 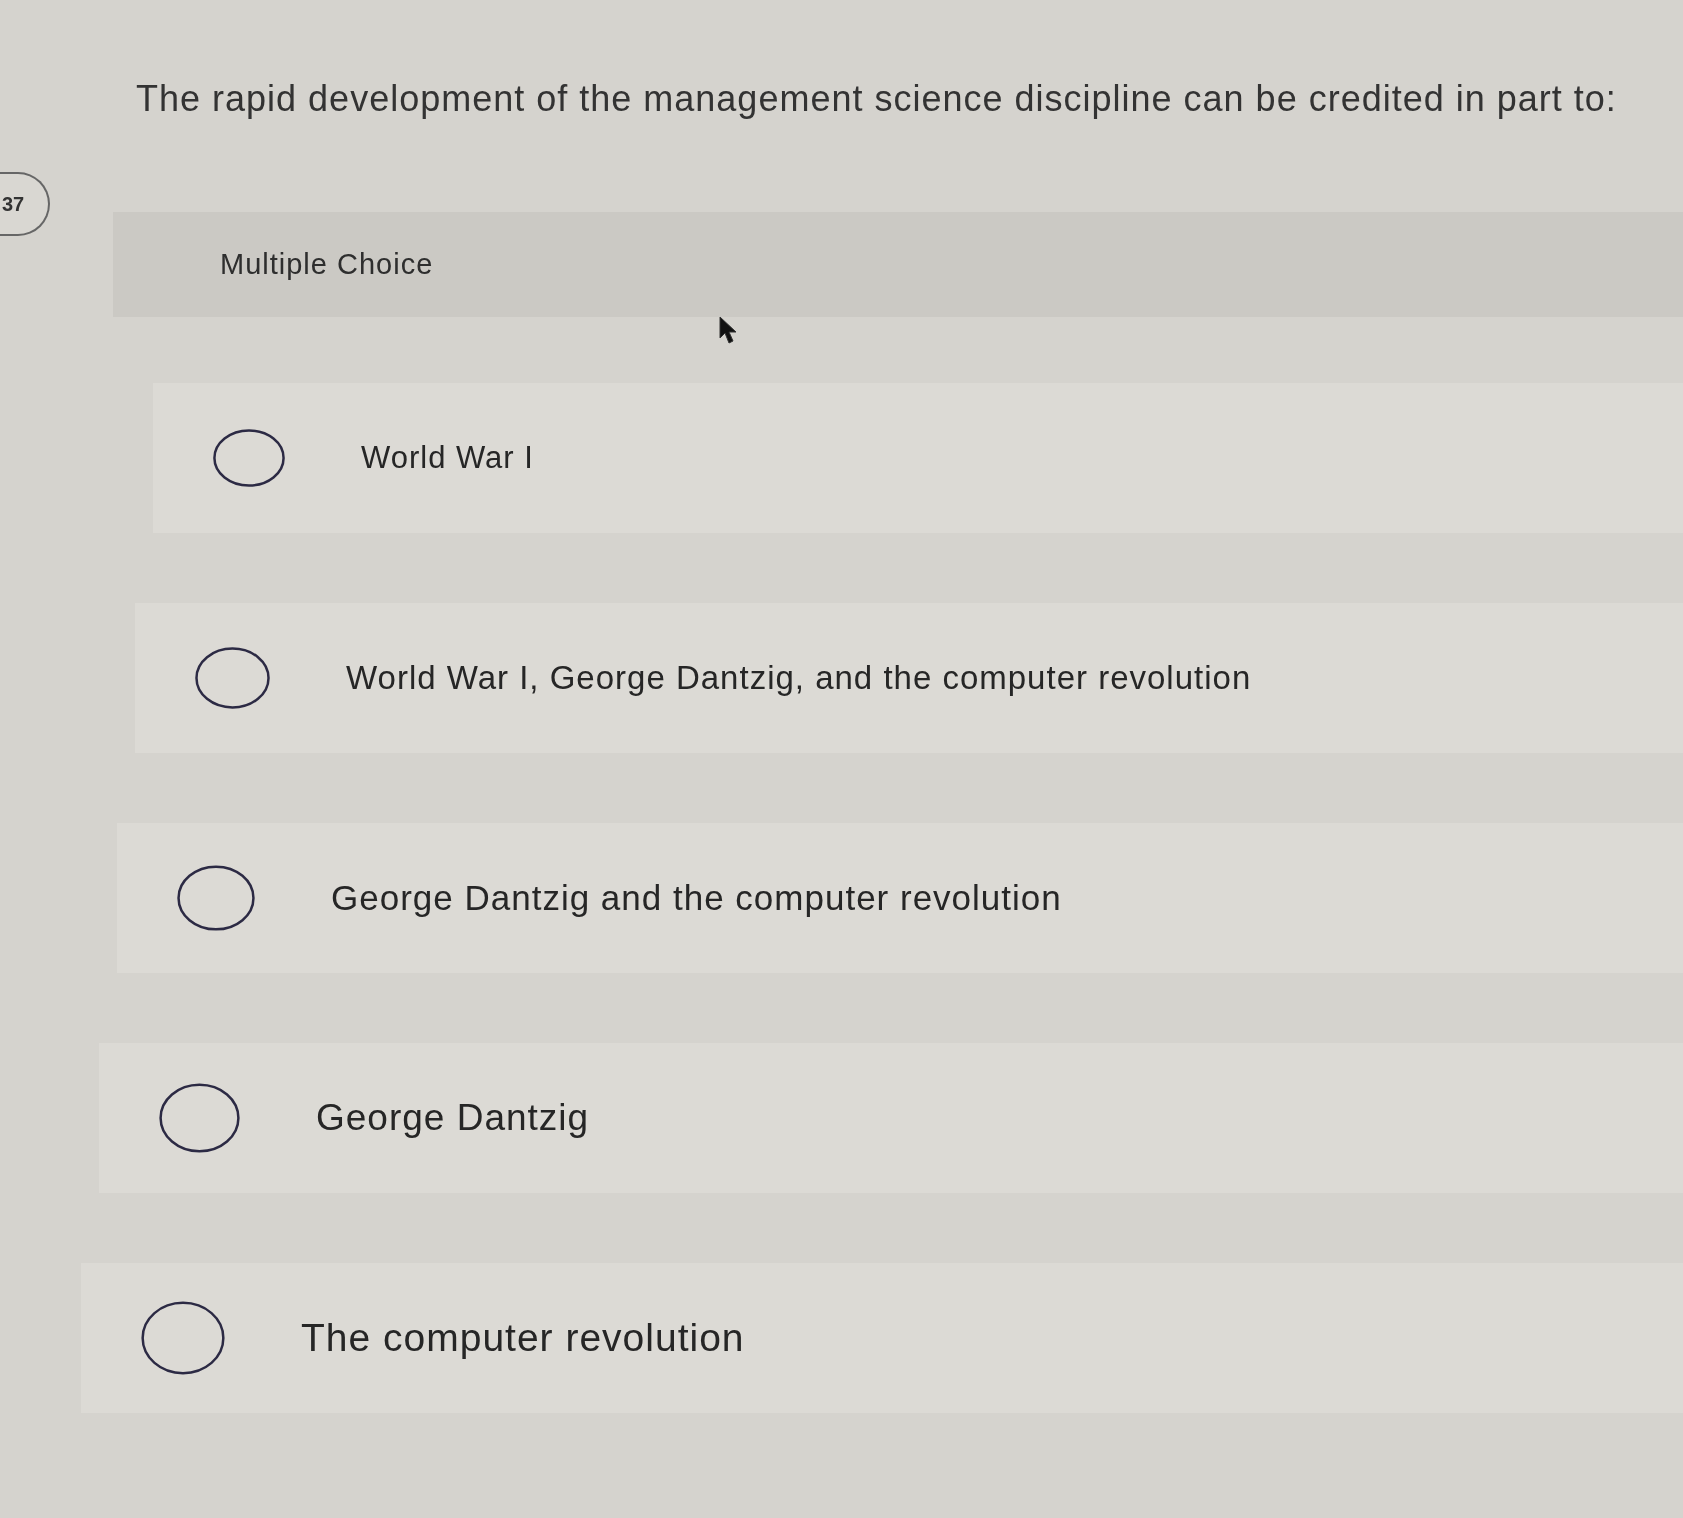 What do you see at coordinates (696, 898) in the screenshot?
I see `option-label: George Dantzig and the computer revolution` at bounding box center [696, 898].